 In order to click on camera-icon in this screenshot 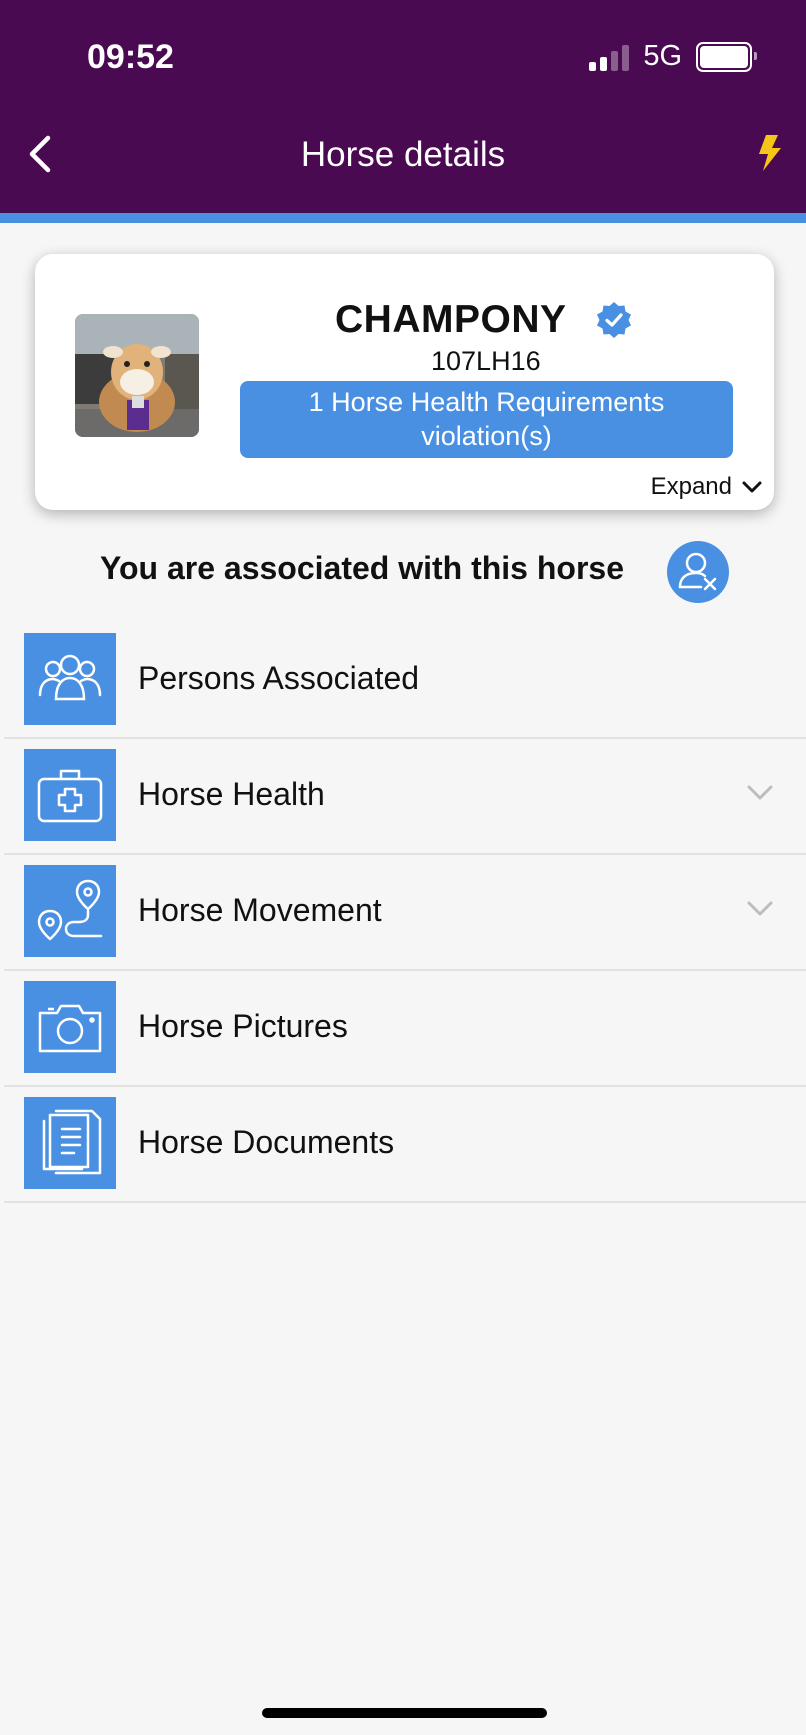, I will do `click(70, 1027)`.